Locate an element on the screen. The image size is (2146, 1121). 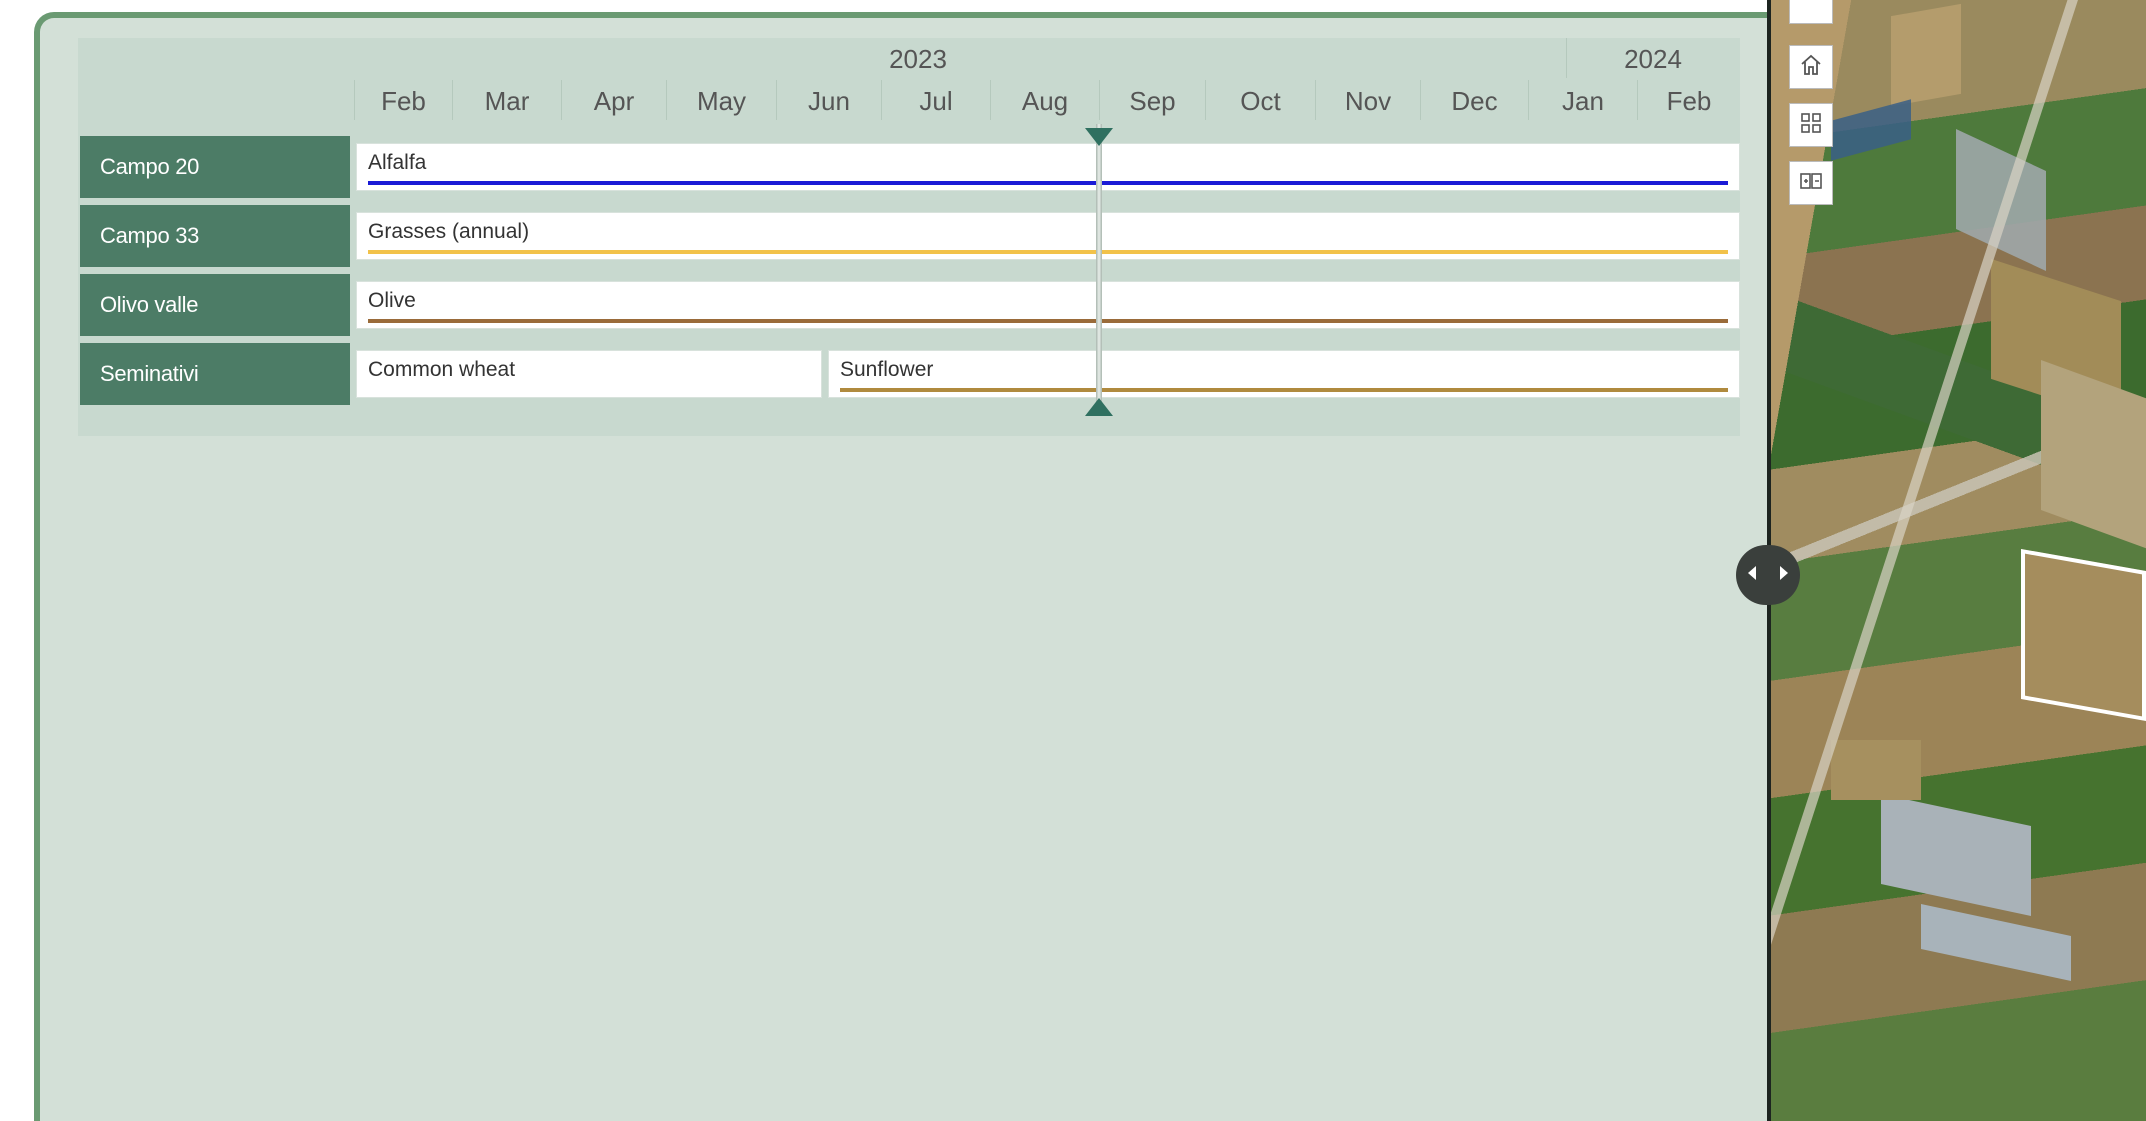
month-label: Aug is located at coordinates (1044, 100).